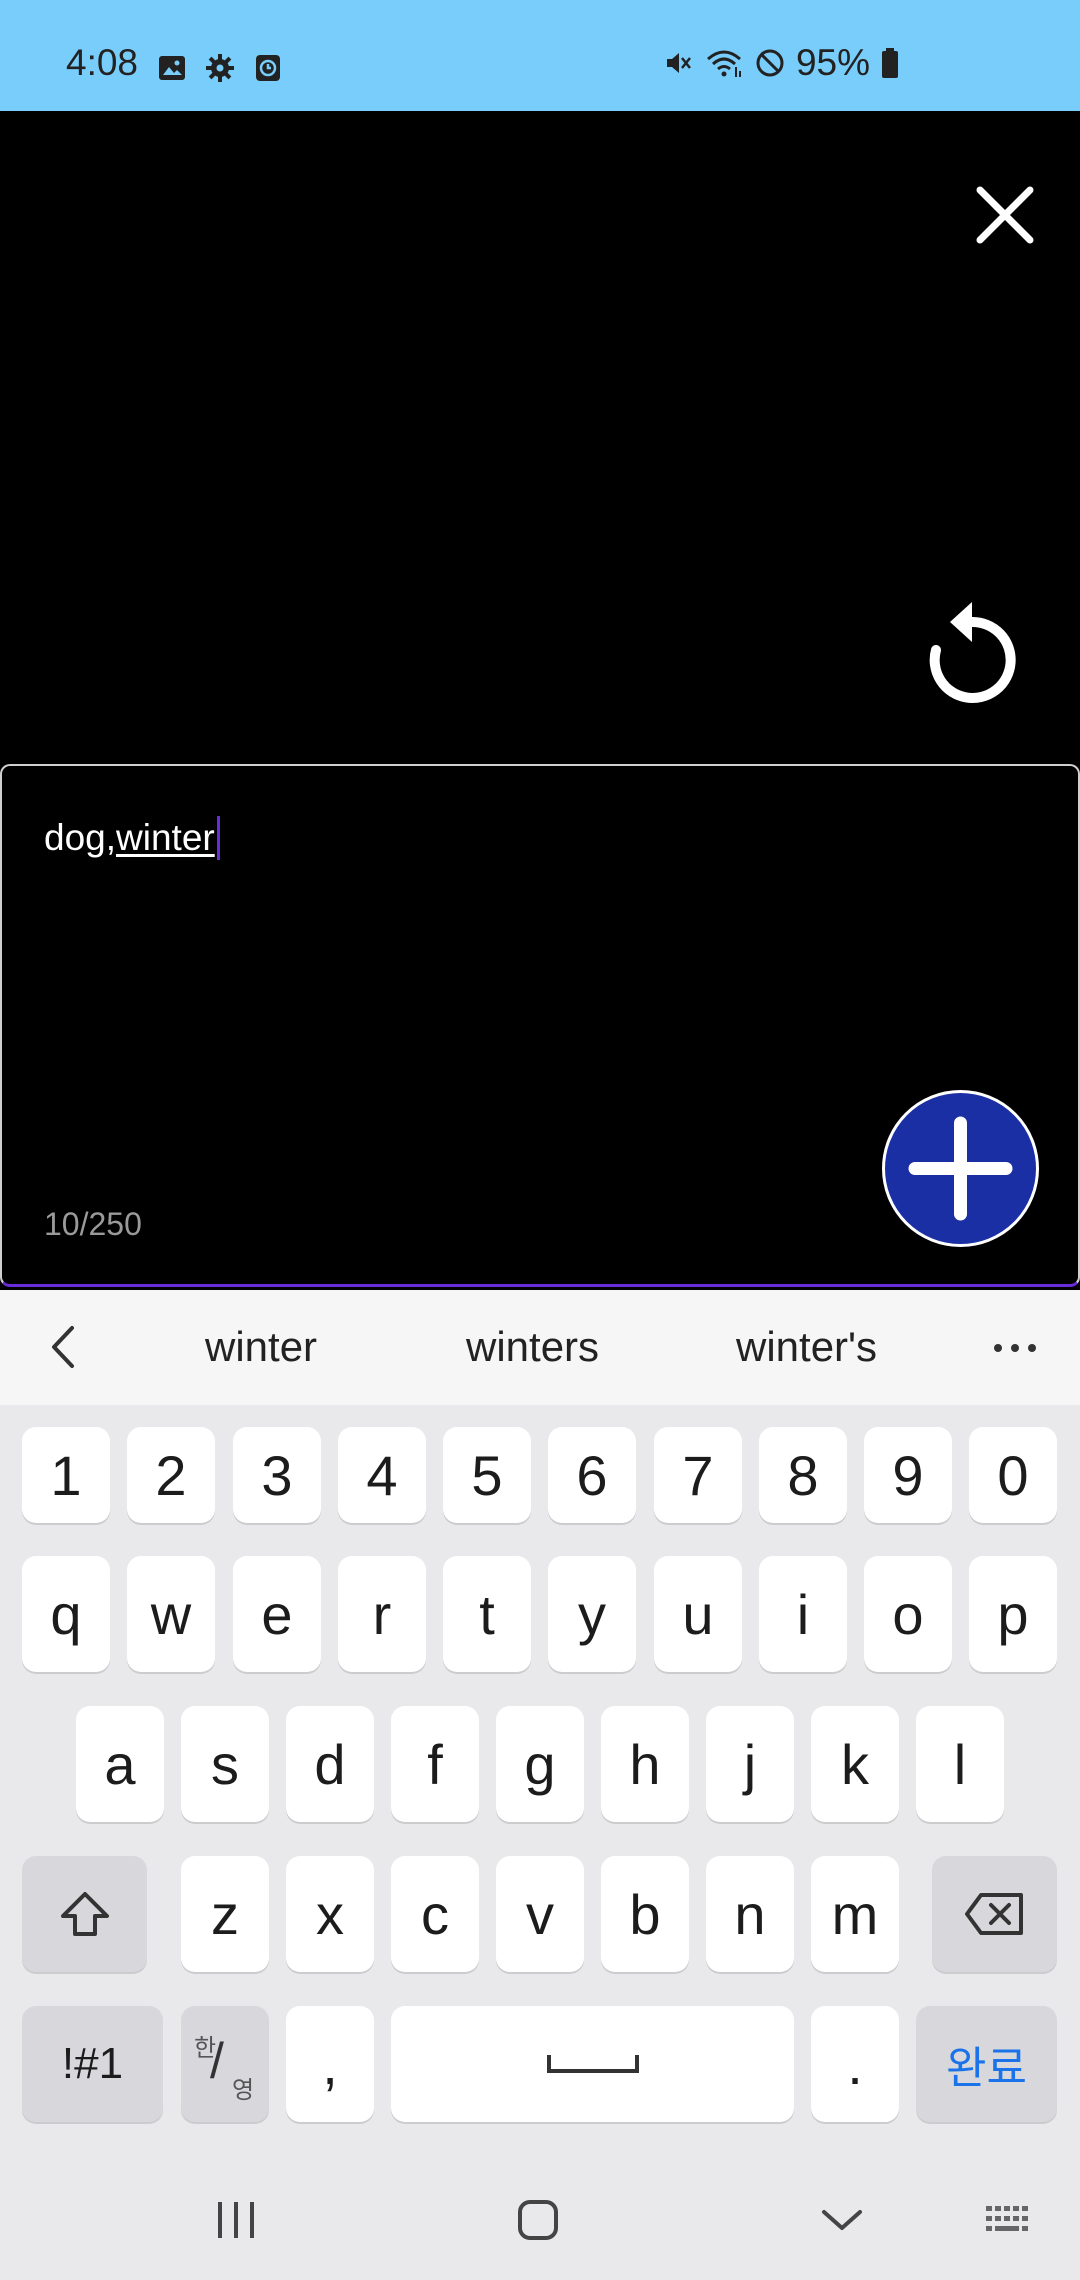 The image size is (1080, 2280). I want to click on done-key: 완료, so click(986, 2064).